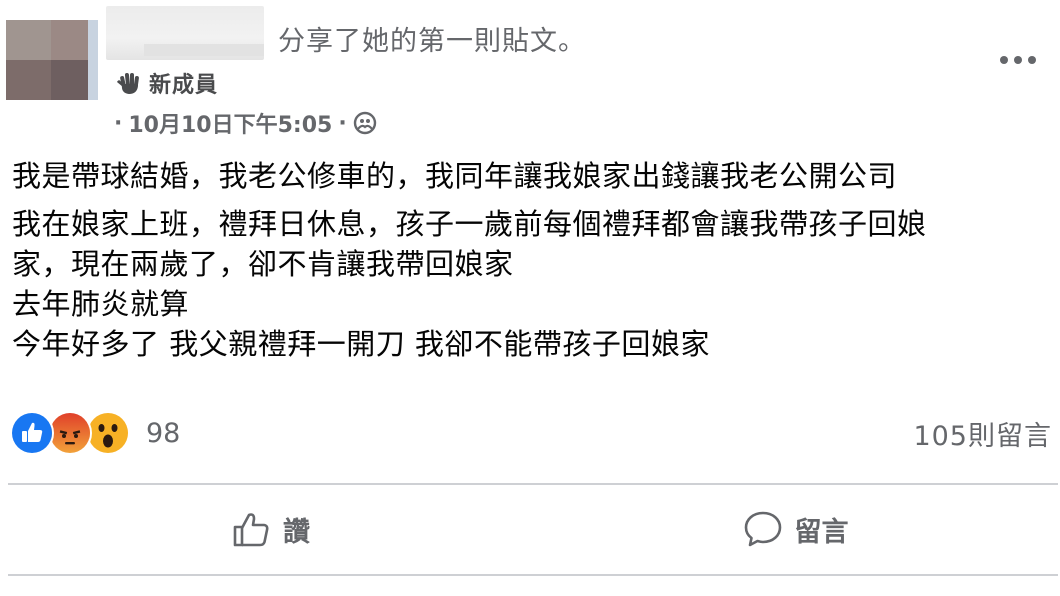 Image resolution: width=1060 pixels, height=596 pixels. I want to click on post-action-bar: 讚 留言, so click(533, 529).